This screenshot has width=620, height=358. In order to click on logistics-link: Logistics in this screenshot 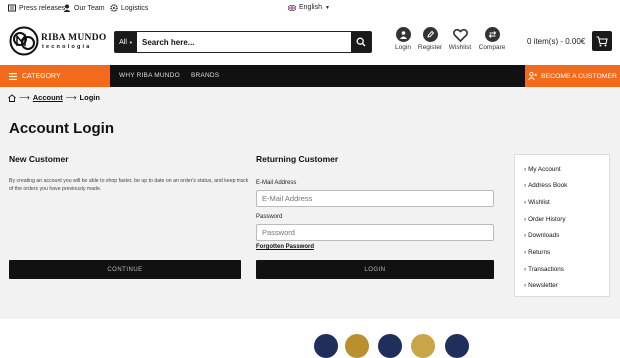, I will do `click(129, 8)`.